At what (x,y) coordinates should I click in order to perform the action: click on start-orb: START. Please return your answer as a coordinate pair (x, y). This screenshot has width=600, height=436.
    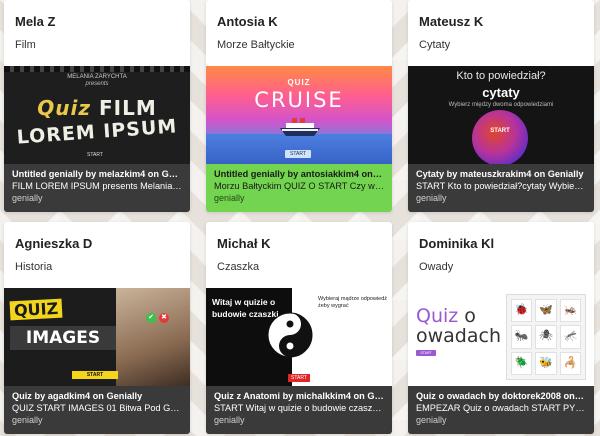
    Looking at the image, I should click on (500, 137).